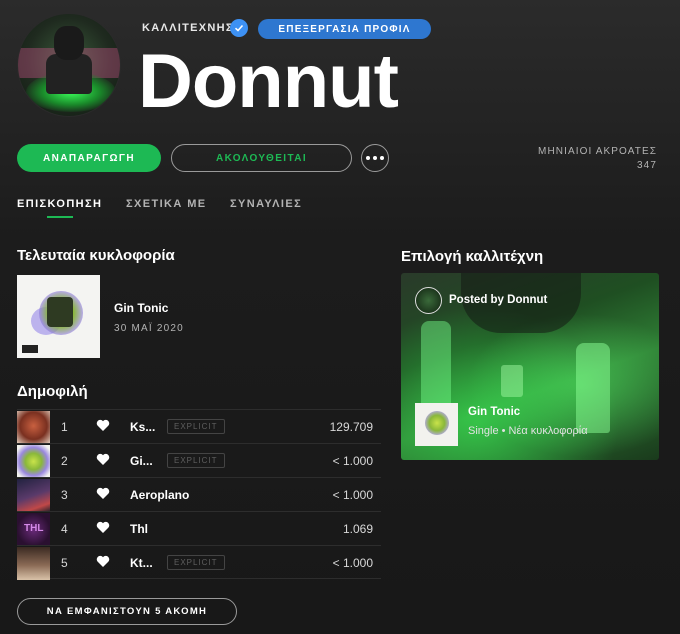  I want to click on avatar-body-shape, so click(69, 74).